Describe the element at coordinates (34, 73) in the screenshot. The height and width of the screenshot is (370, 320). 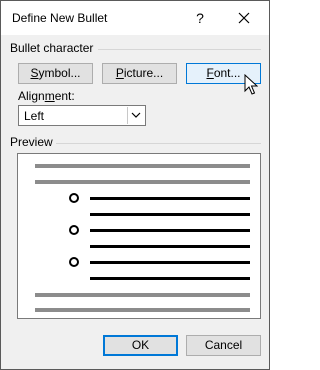
I see `symbol-mnemonic: S` at that location.